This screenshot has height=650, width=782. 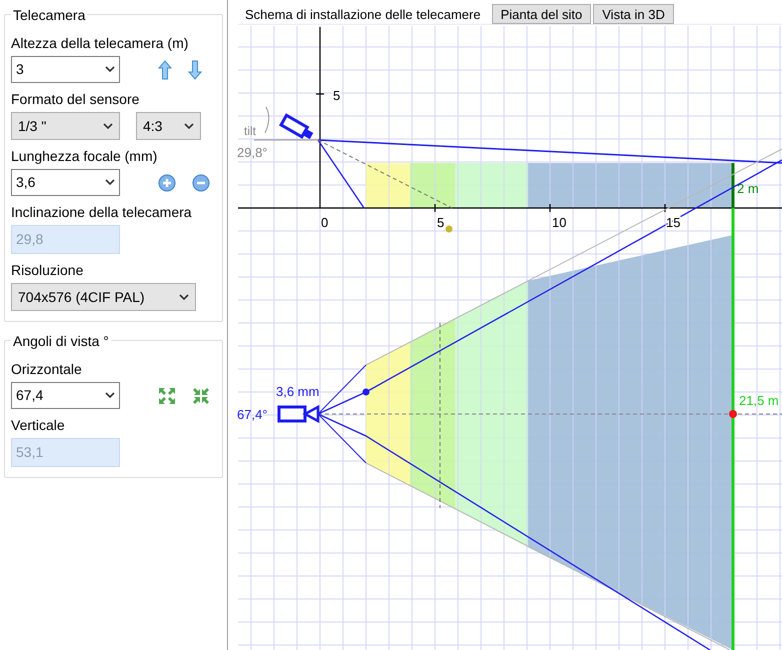 What do you see at coordinates (65, 182) in the screenshot?
I see `combo-field: 3,6` at bounding box center [65, 182].